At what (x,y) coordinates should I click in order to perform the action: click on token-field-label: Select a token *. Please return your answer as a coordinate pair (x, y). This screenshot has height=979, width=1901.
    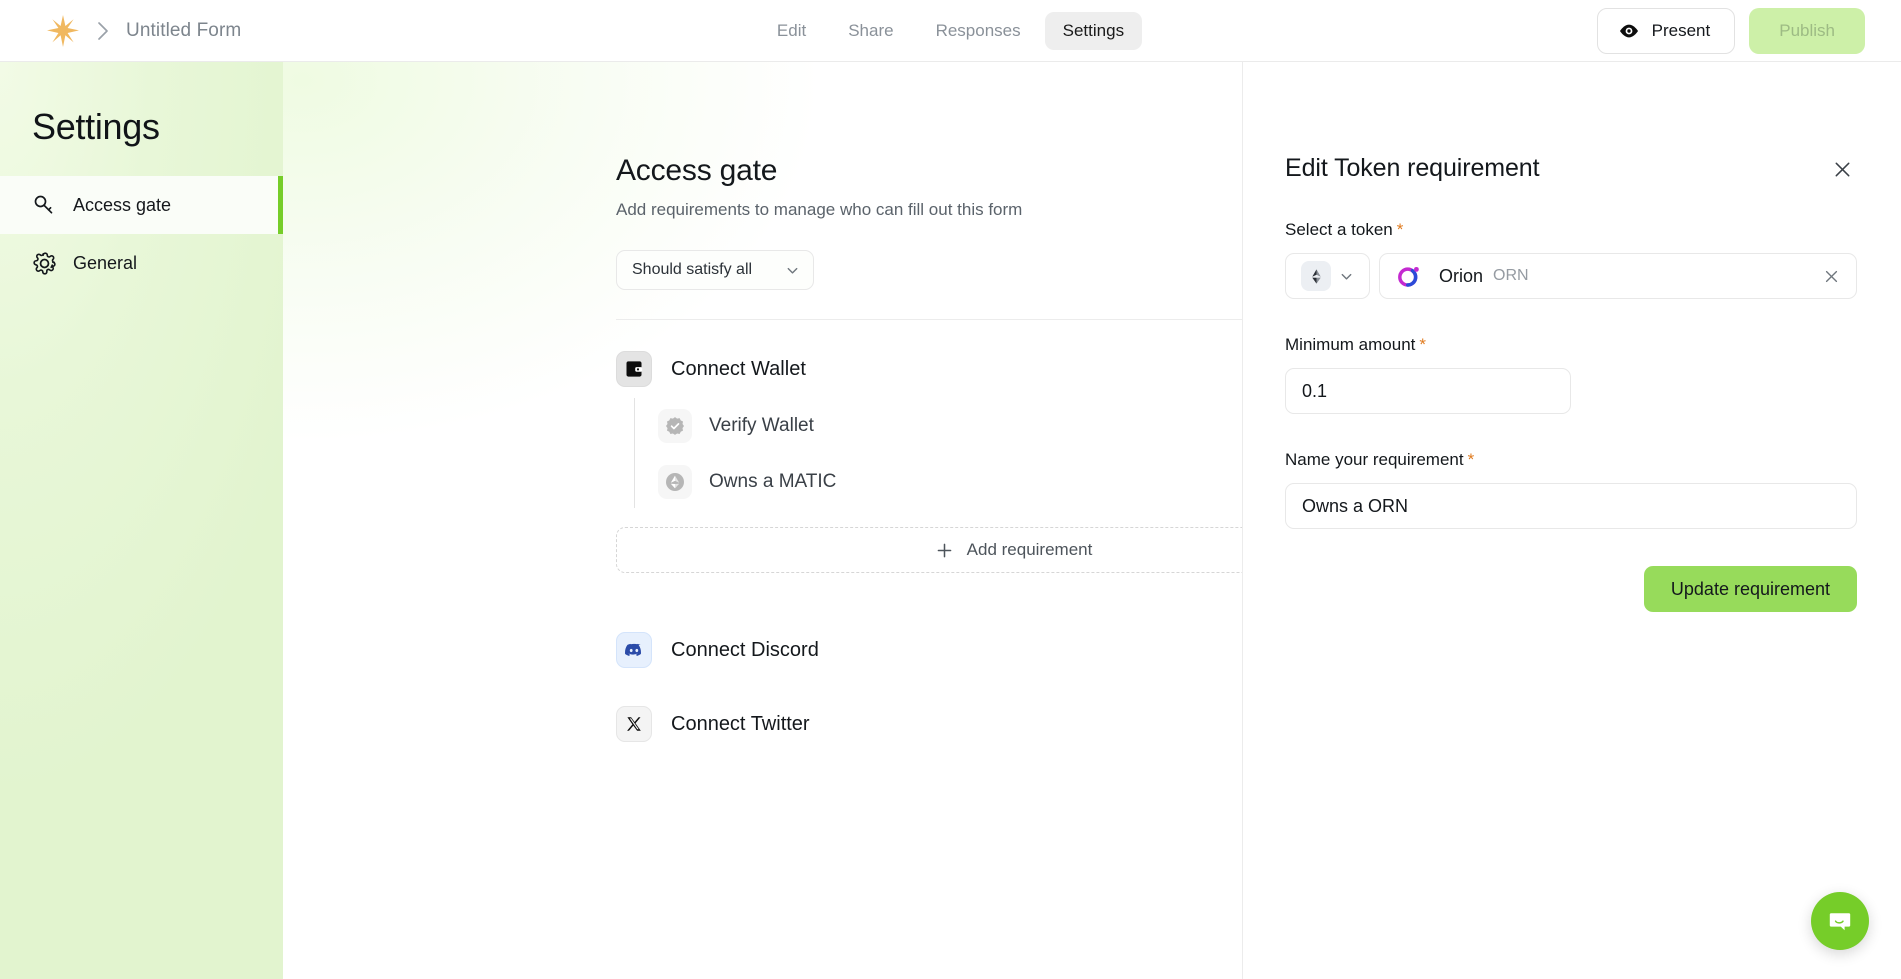
    Looking at the image, I should click on (1571, 230).